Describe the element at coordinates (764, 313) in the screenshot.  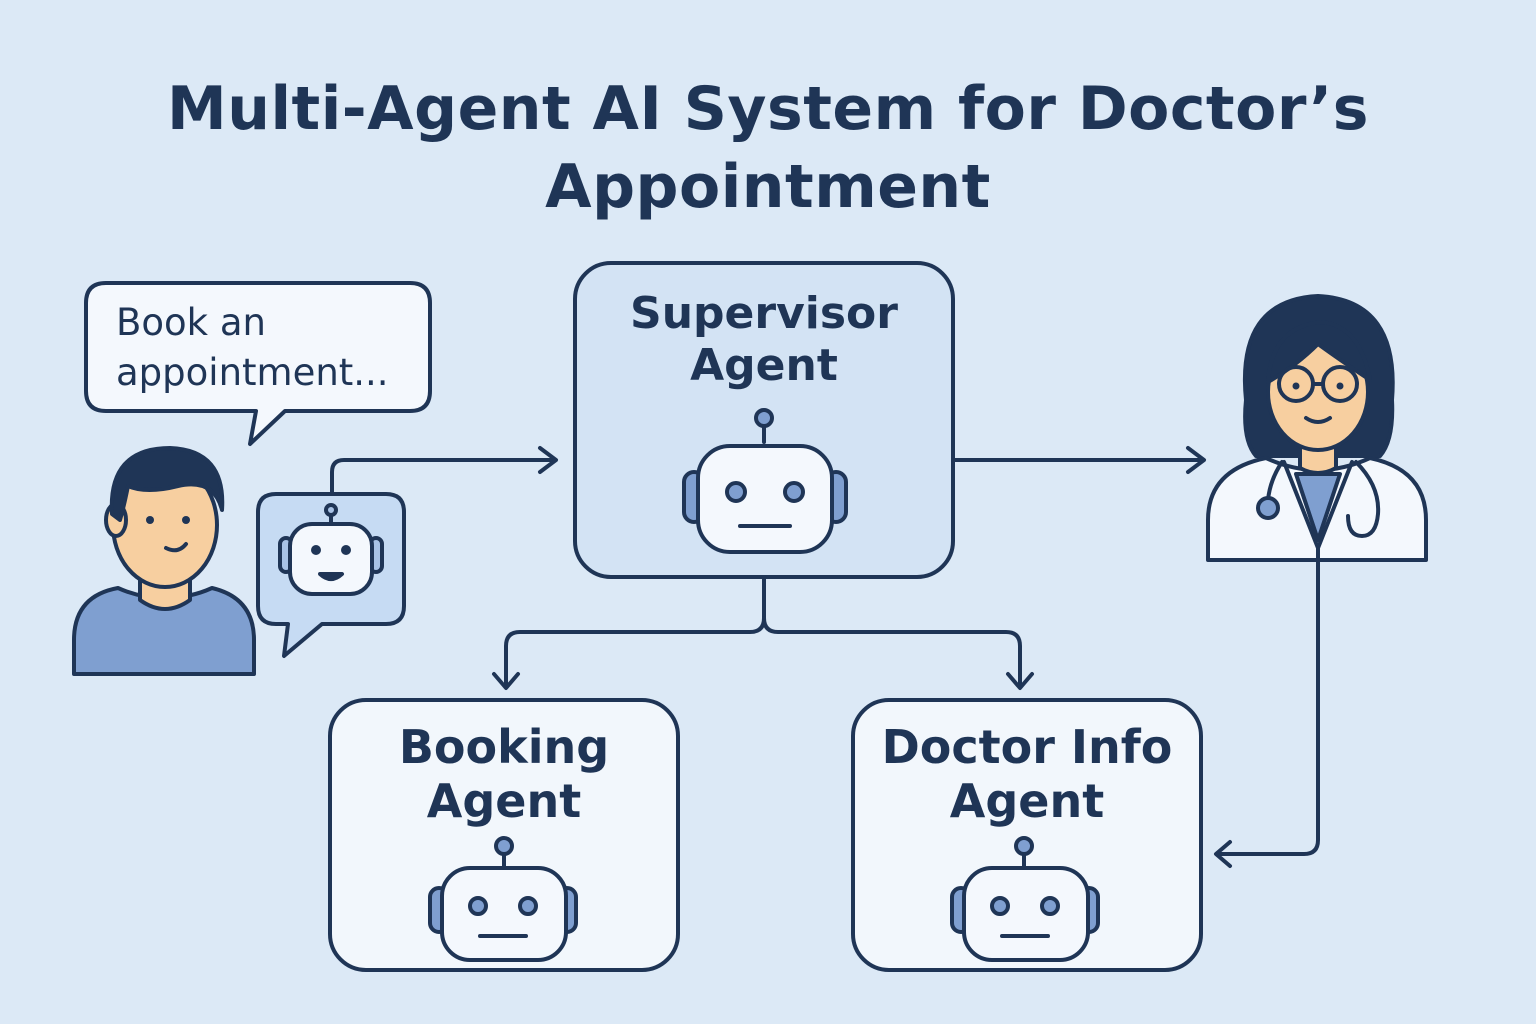
I see `supervisor-label-line-1: Supervisor` at that location.